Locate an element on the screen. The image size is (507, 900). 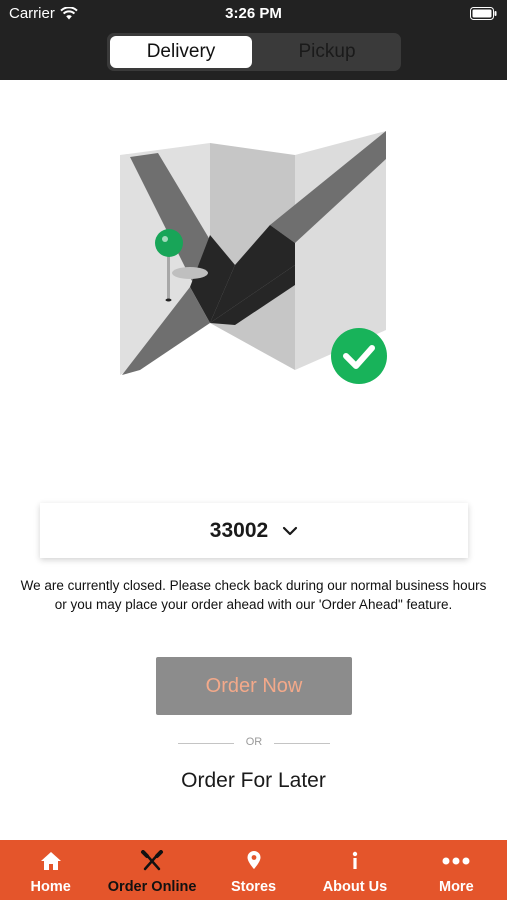
tab-about-us-label: About Us is located at coordinates (355, 887).